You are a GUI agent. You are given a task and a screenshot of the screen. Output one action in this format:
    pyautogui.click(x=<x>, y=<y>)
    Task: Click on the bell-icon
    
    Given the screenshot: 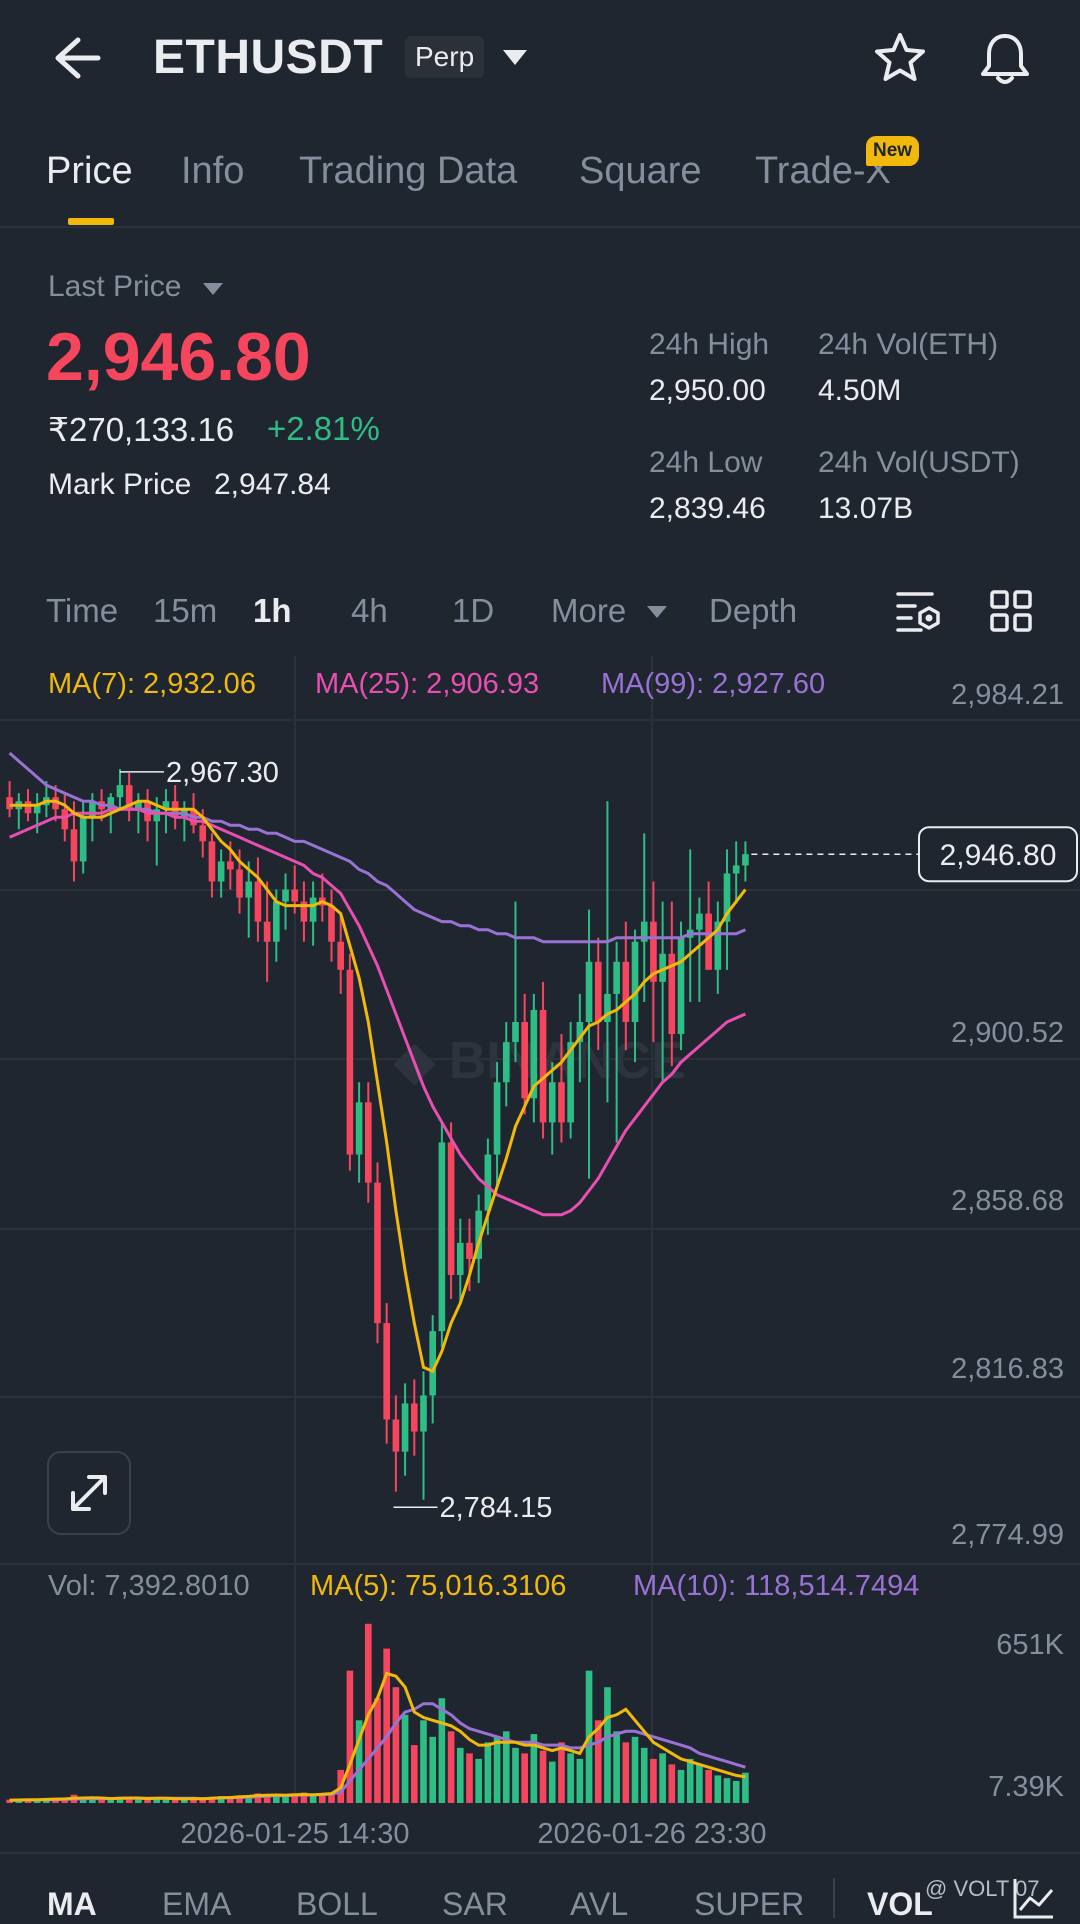 What is the action you would take?
    pyautogui.click(x=1005, y=59)
    